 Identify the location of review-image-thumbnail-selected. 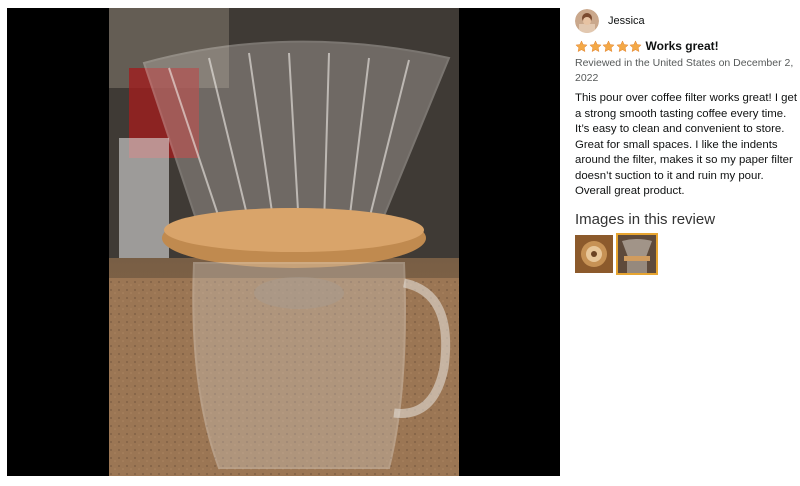
(637, 253).